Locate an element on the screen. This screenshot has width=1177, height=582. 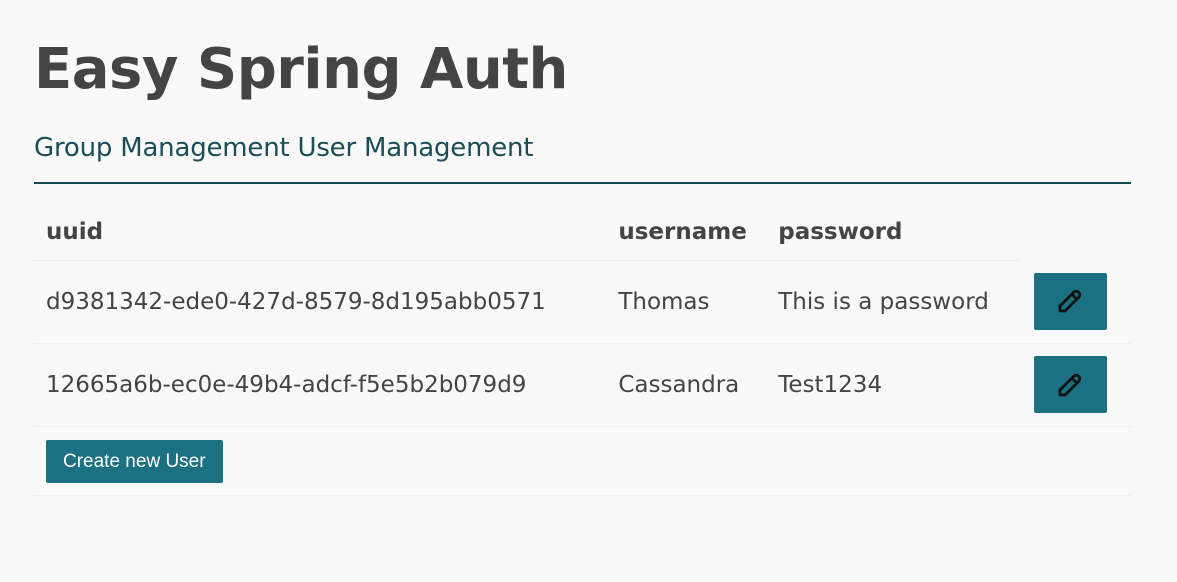
column-header-password: password is located at coordinates (892, 232).